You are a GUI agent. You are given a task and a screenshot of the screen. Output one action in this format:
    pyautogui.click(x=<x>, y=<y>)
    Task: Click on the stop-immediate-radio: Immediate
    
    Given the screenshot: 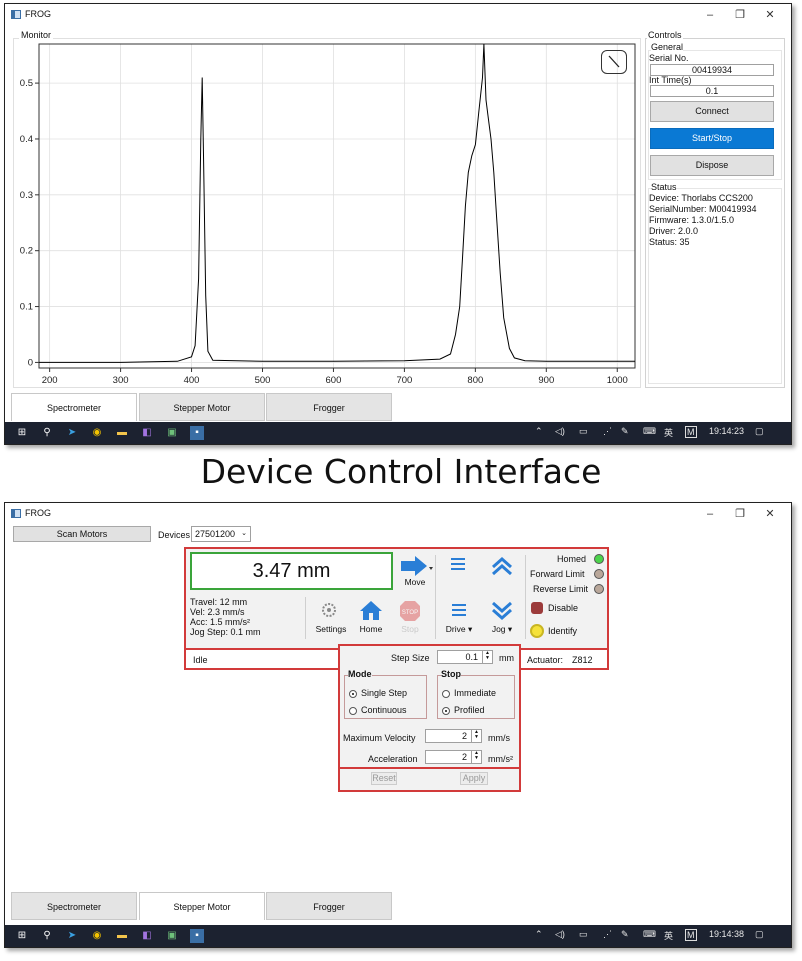 What is the action you would take?
    pyautogui.click(x=469, y=693)
    